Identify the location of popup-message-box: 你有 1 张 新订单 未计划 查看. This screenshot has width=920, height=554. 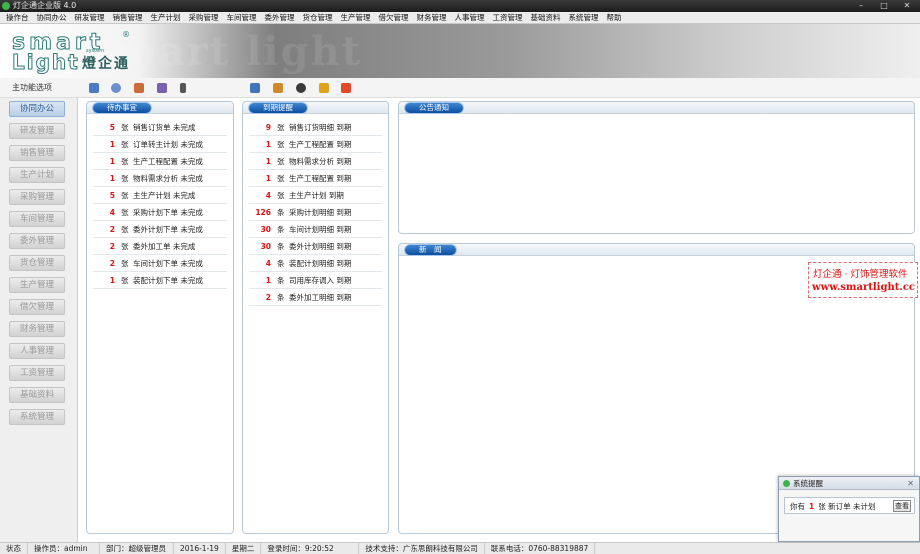
(849, 505).